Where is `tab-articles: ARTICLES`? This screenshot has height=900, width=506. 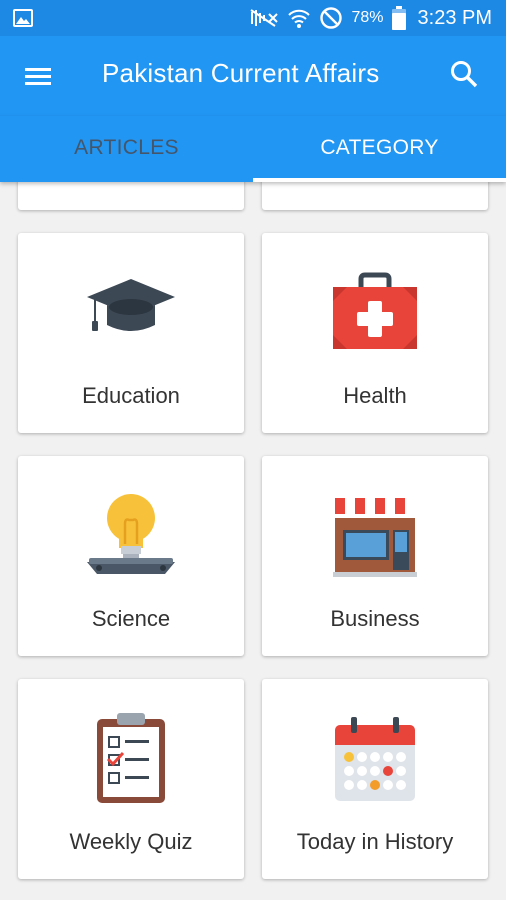
tab-articles: ARTICLES is located at coordinates (126, 149).